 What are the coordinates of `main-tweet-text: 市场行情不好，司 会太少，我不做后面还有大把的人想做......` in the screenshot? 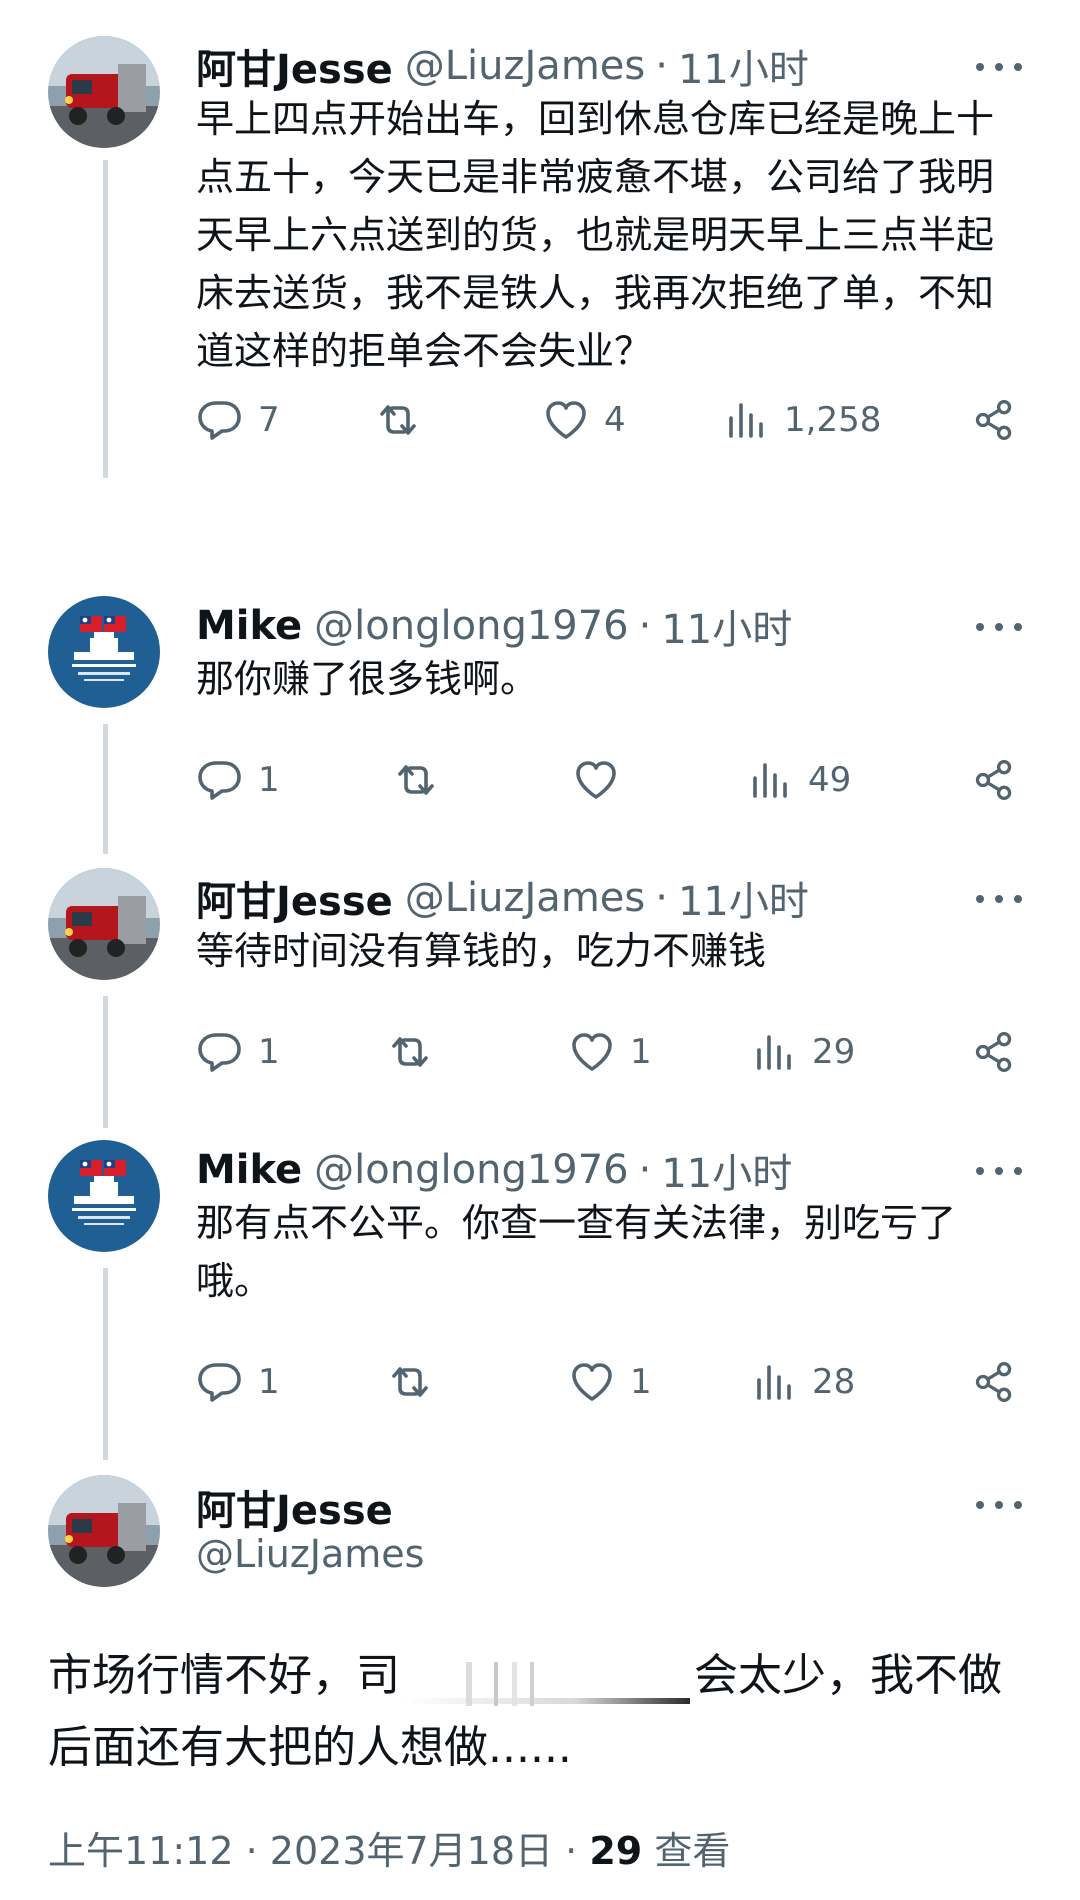 It's located at (543, 1712).